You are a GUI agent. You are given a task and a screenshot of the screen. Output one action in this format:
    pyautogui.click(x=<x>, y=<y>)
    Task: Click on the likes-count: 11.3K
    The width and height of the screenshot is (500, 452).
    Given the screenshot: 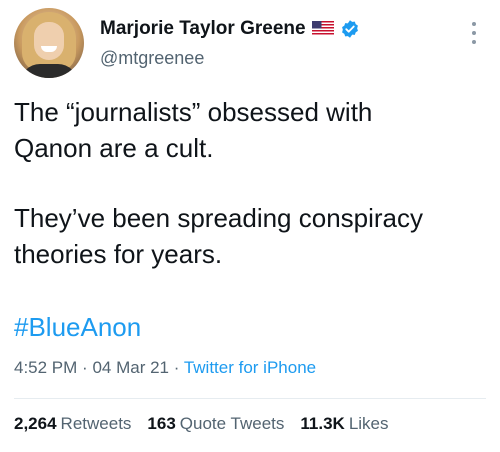 What is the action you would take?
    pyautogui.click(x=322, y=423)
    